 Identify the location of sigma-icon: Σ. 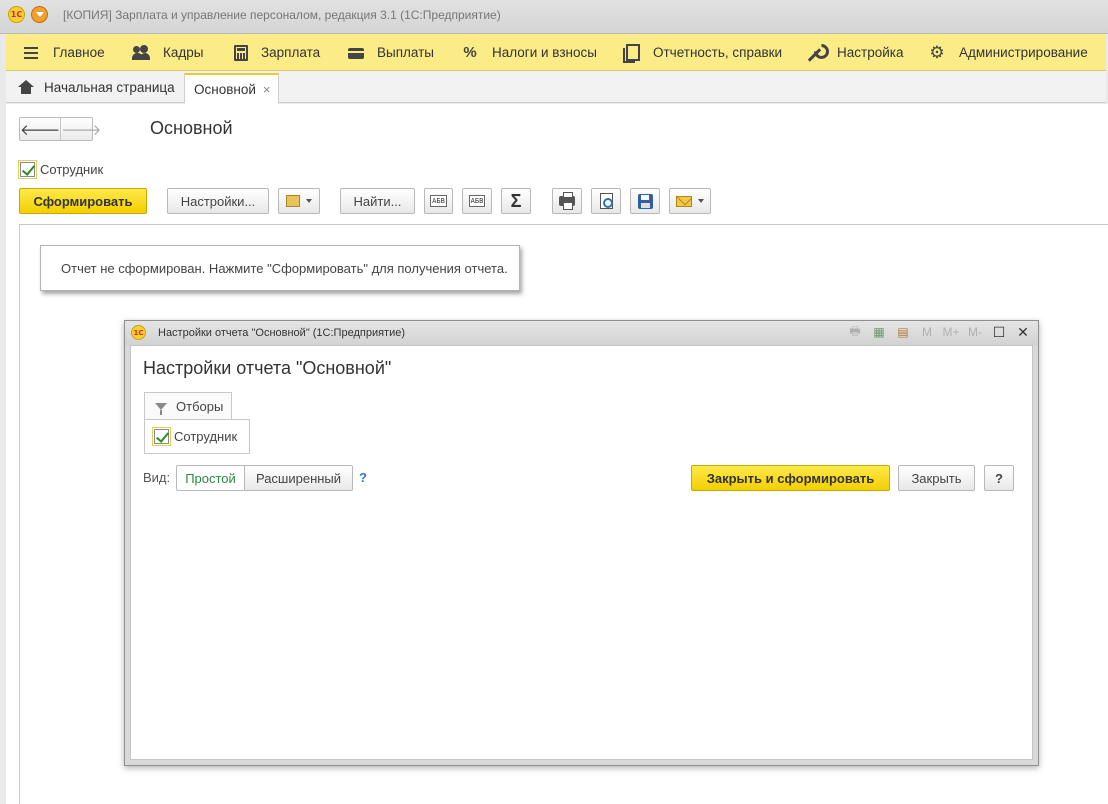
(516, 201).